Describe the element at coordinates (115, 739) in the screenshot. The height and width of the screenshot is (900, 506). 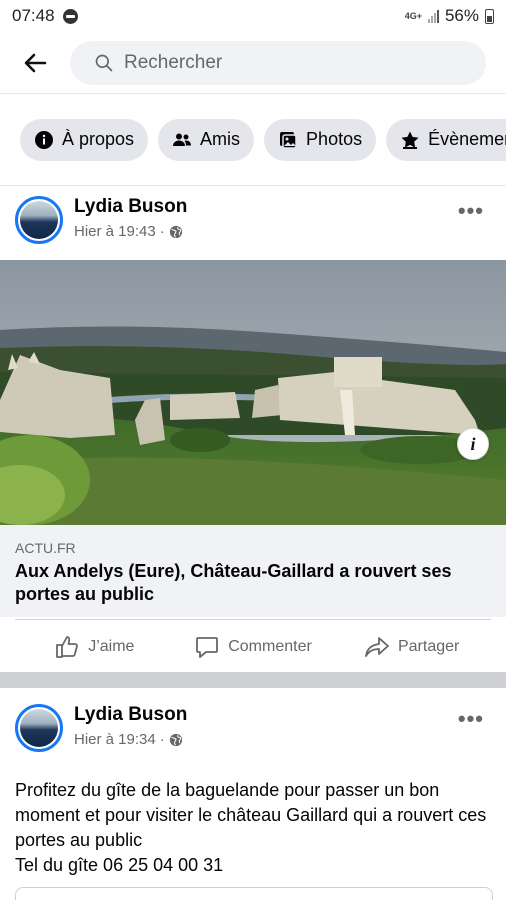
I see `post-time: Hier à 19:34` at that location.